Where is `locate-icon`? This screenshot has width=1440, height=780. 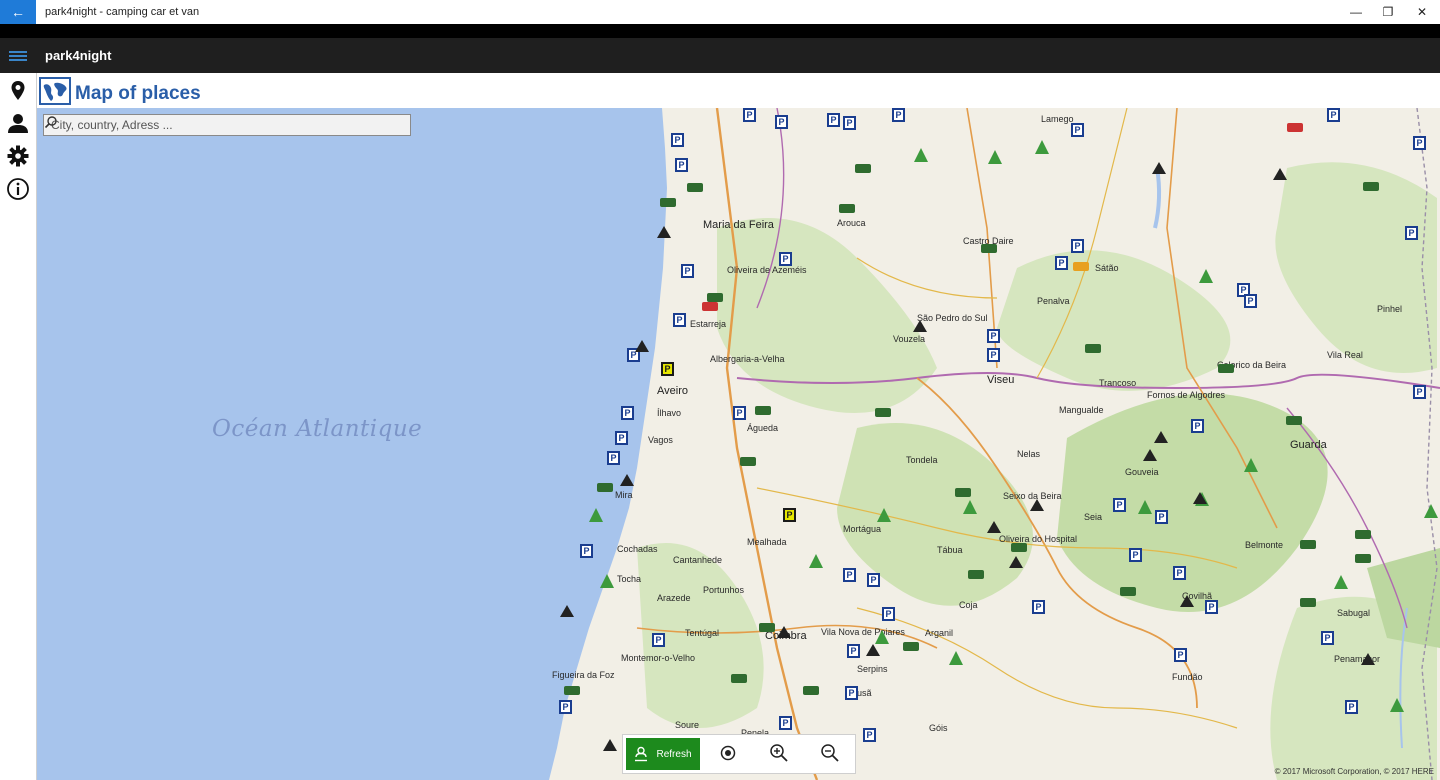 locate-icon is located at coordinates (728, 753).